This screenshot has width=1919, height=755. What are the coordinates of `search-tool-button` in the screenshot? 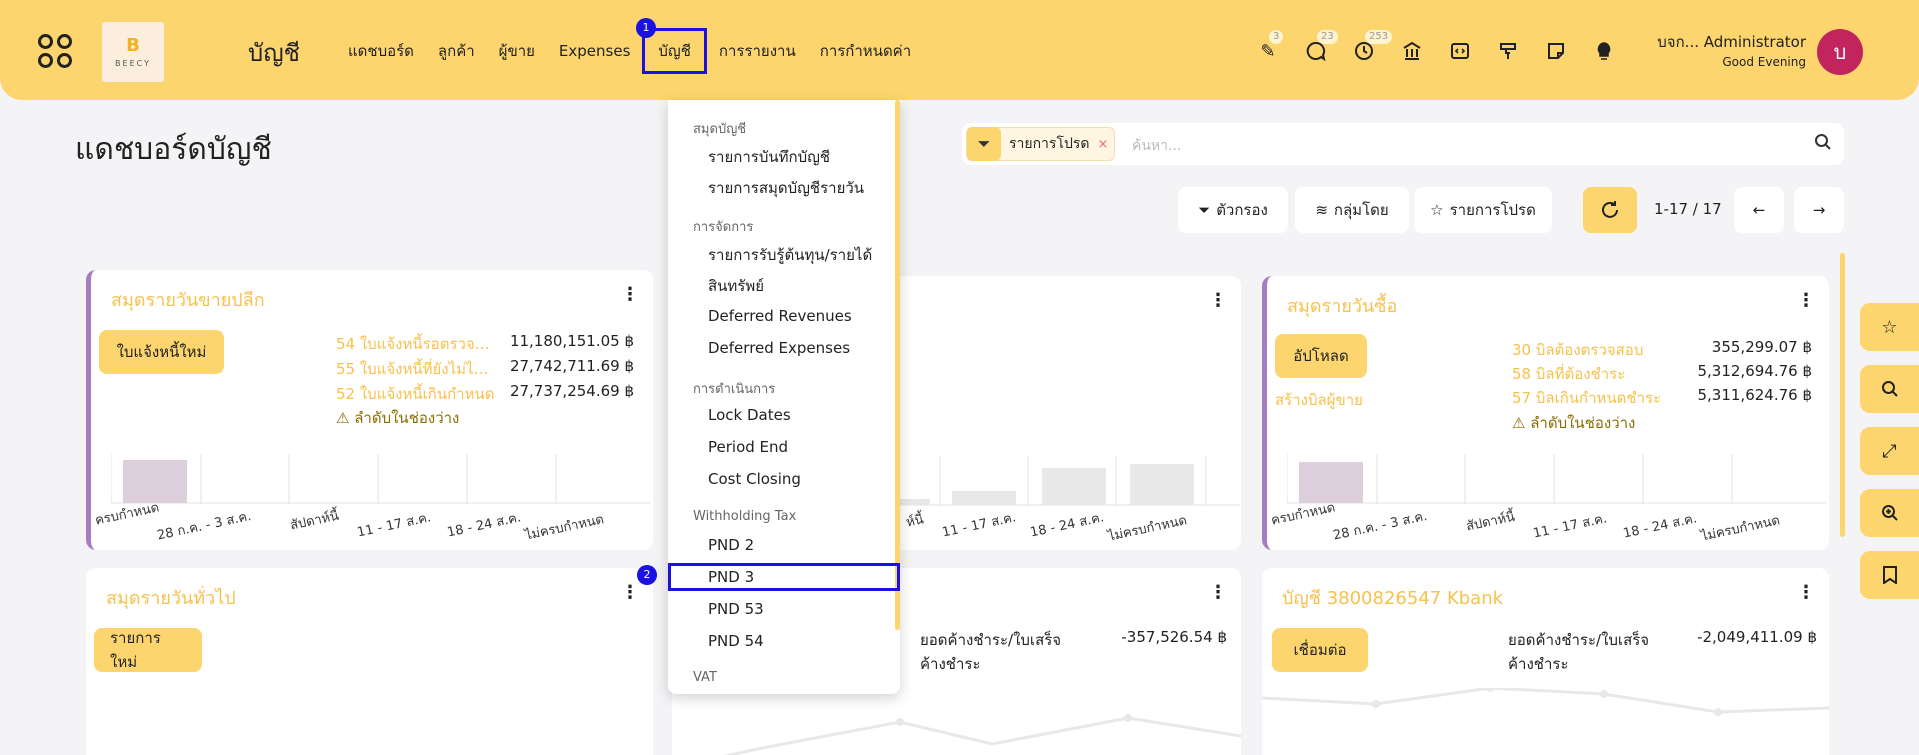 It's located at (1889, 389).